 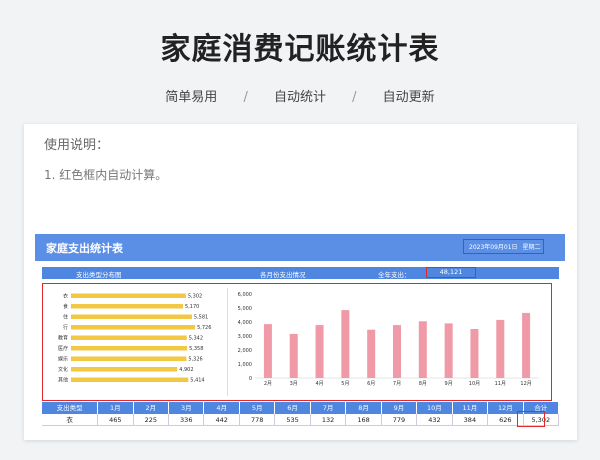 What do you see at coordinates (204, 328) in the screenshot?
I see `value-label: 5,726` at bounding box center [204, 328].